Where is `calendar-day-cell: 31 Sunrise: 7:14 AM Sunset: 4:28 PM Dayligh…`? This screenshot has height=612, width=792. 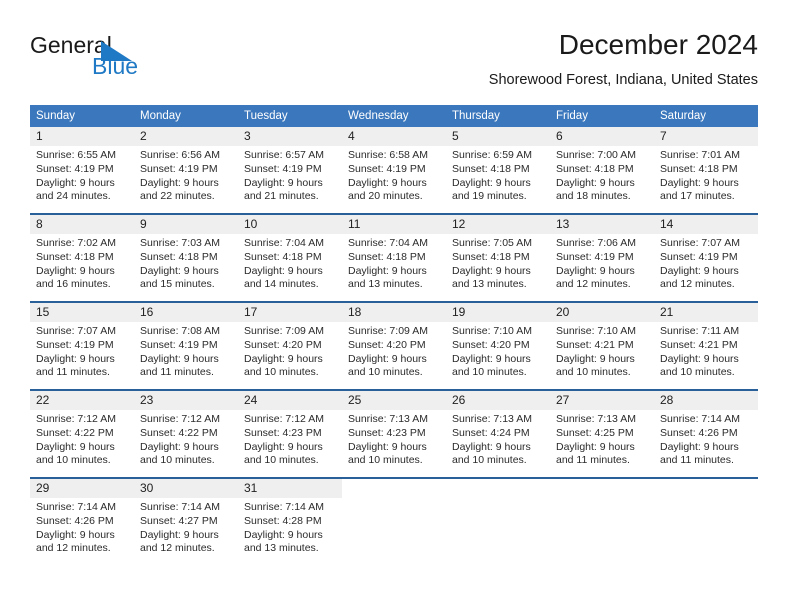 calendar-day-cell: 31 Sunrise: 7:14 AM Sunset: 4:28 PM Dayligh… is located at coordinates (290, 521).